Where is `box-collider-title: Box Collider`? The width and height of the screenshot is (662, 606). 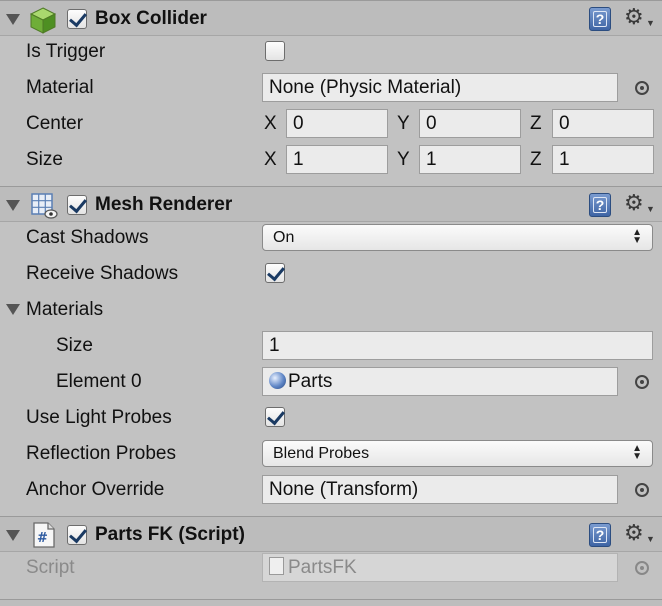 box-collider-title: Box Collider is located at coordinates (151, 18).